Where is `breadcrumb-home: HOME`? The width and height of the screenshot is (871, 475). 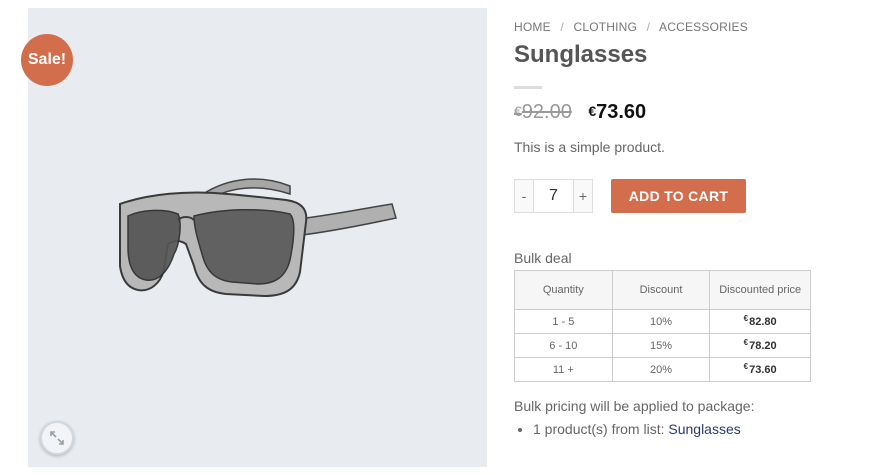 breadcrumb-home: HOME is located at coordinates (532, 27).